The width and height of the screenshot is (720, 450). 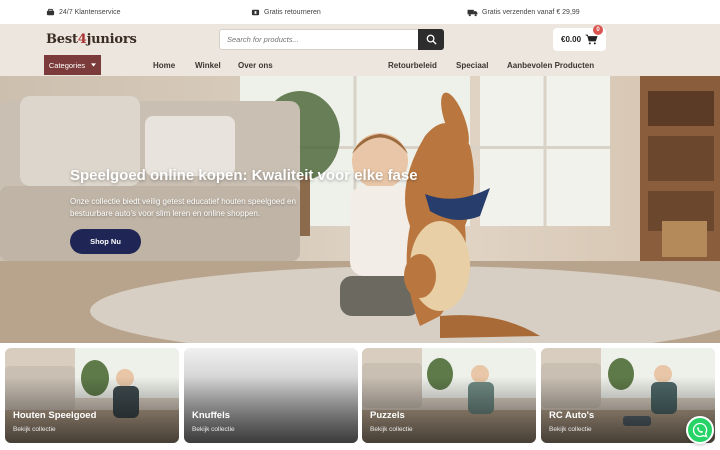 I want to click on categories-label: Categories, so click(x=67, y=65).